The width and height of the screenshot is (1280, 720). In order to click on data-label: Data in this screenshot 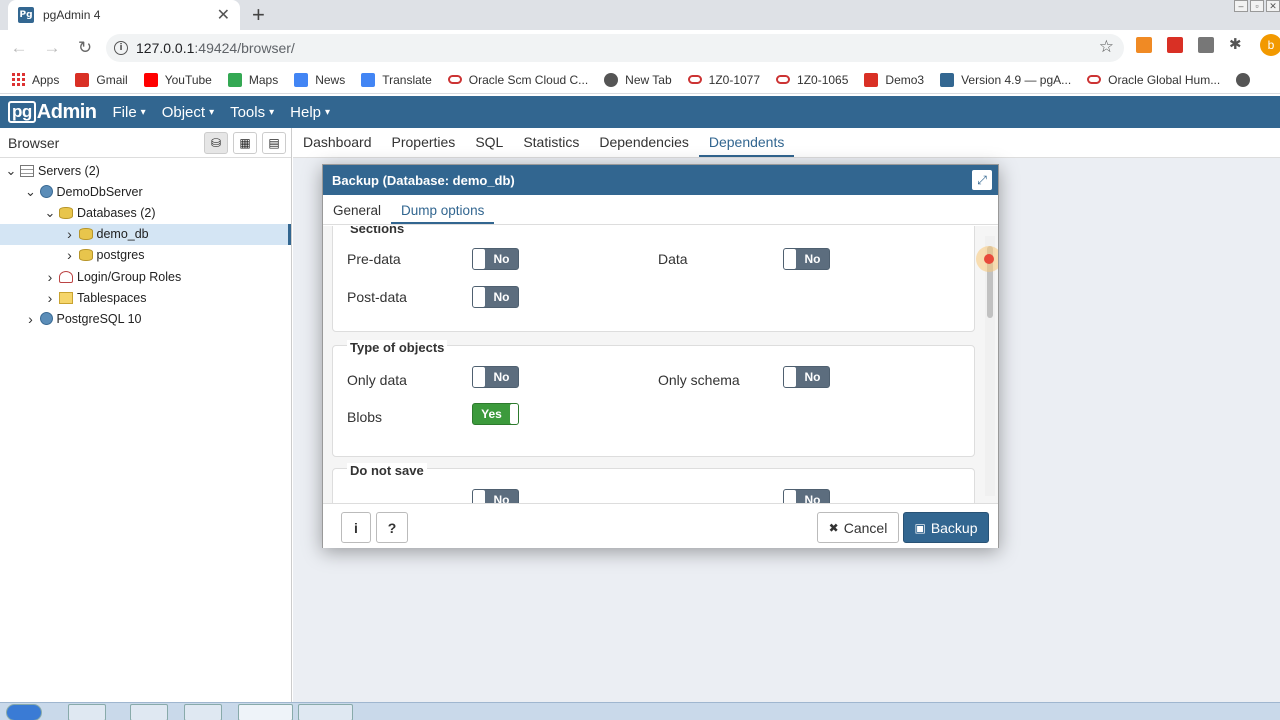, I will do `click(673, 259)`.